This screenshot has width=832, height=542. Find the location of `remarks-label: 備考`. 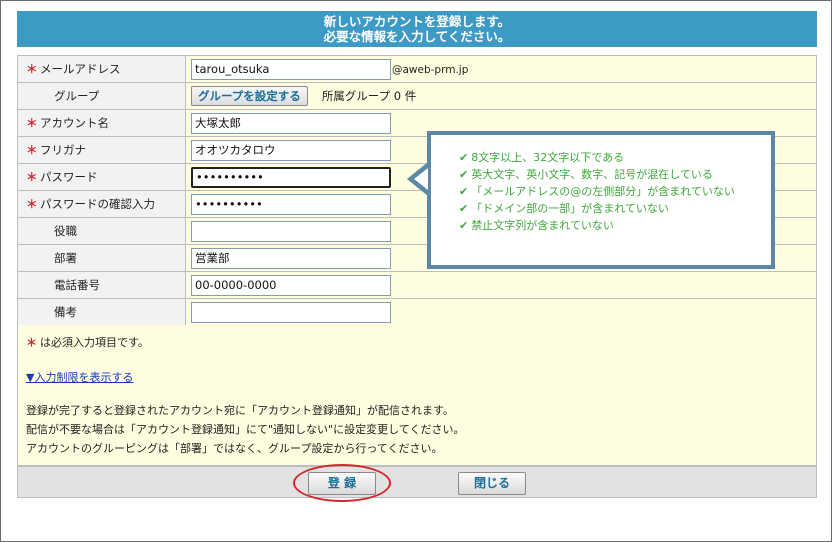

remarks-label: 備考 is located at coordinates (65, 312).